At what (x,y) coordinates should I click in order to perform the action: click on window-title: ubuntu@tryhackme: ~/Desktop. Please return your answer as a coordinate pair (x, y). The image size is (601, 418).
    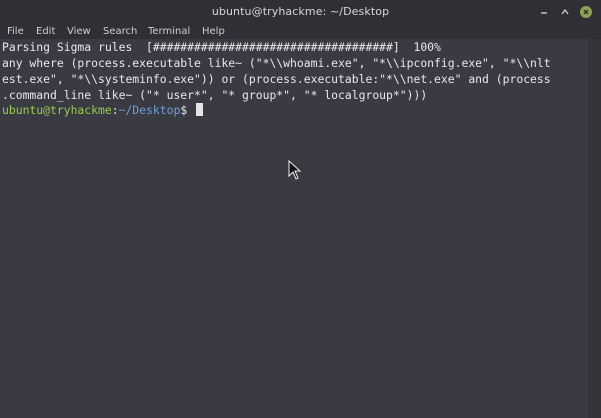
    Looking at the image, I should click on (300, 11).